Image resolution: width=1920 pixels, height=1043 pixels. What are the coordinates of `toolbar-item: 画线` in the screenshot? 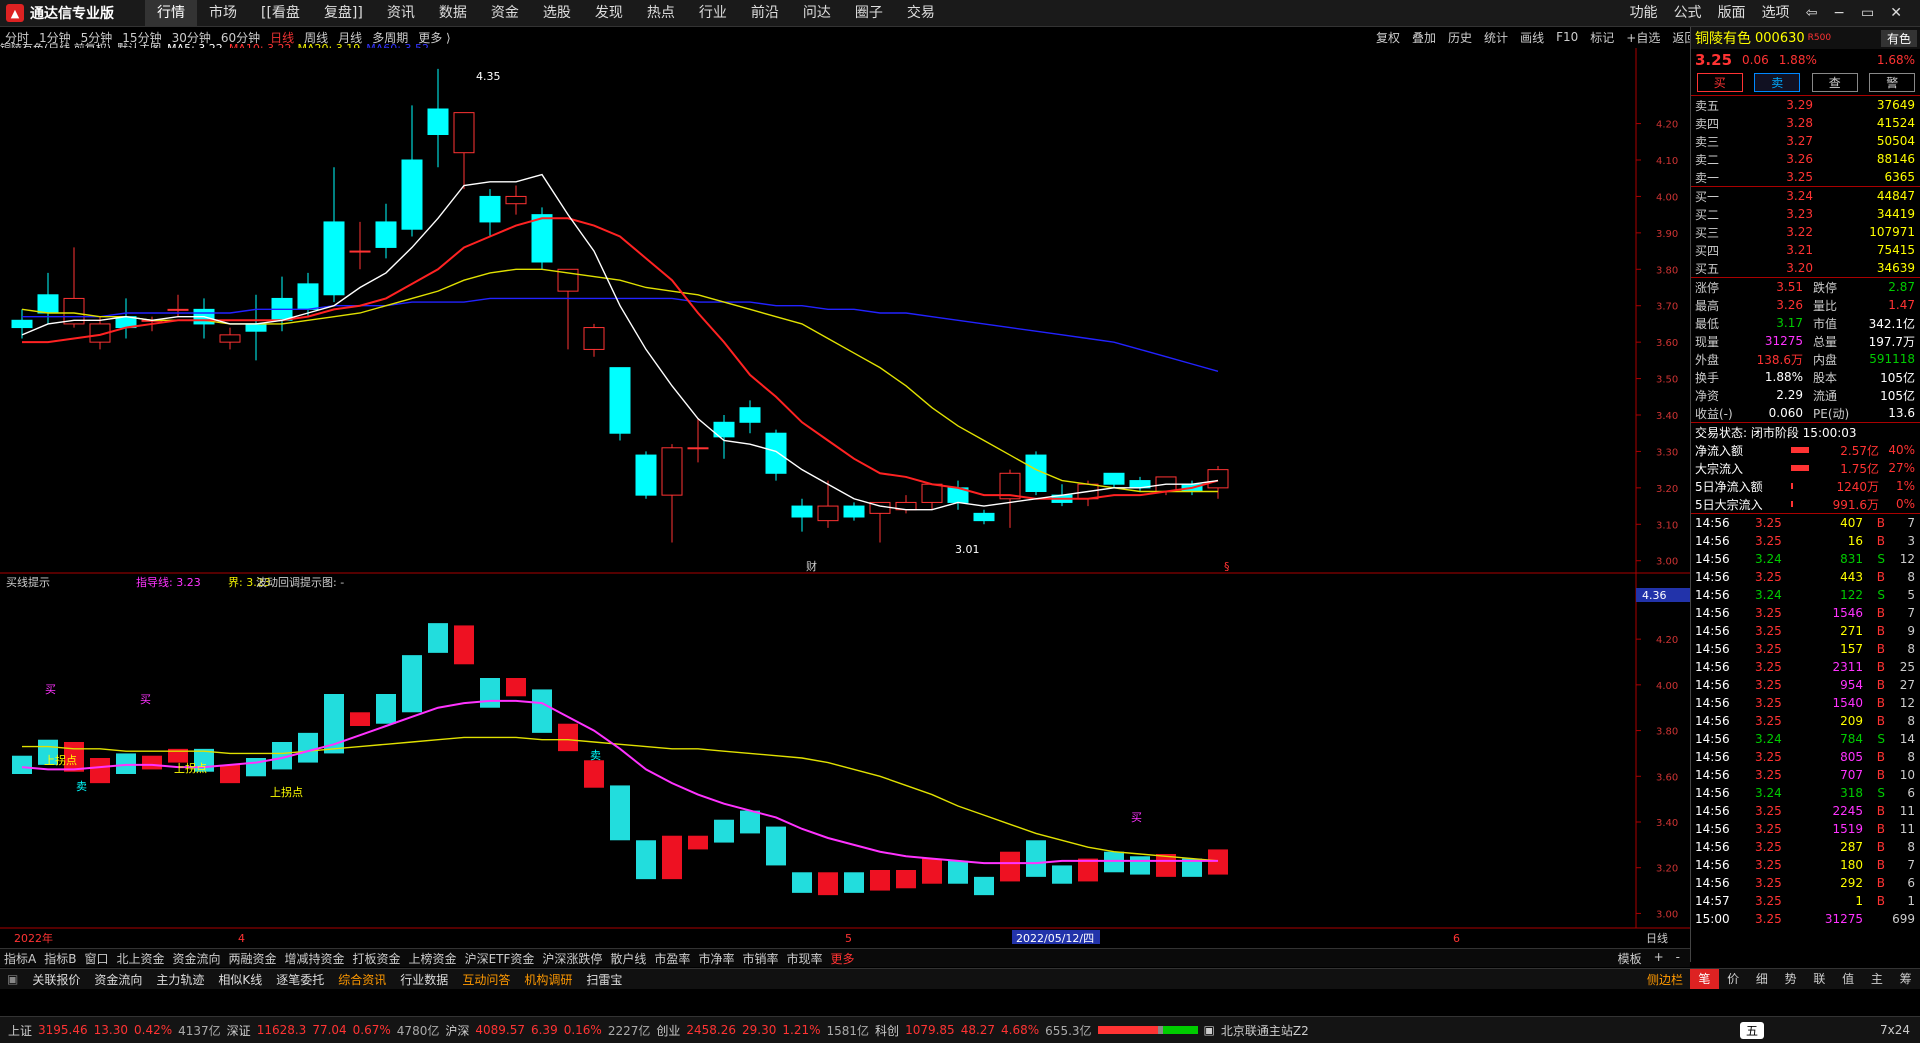 It's located at (1532, 37).